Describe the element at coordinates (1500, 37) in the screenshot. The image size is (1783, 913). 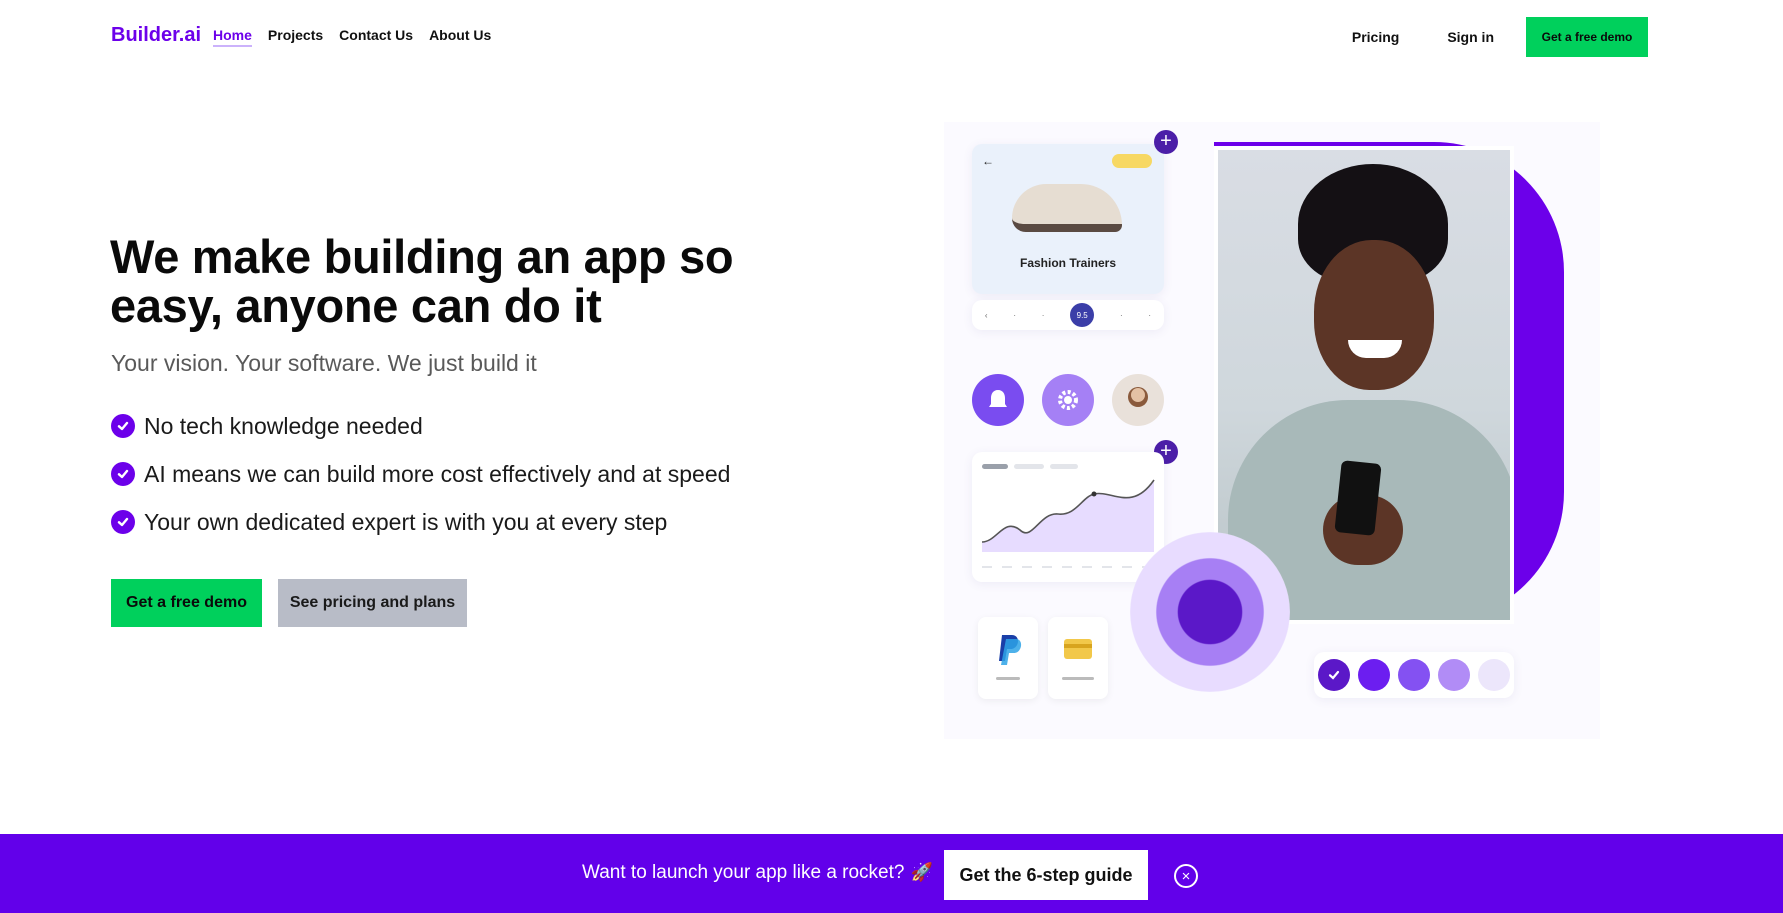
I see `nav-actions: Pricing Sign in Get a free demo` at that location.